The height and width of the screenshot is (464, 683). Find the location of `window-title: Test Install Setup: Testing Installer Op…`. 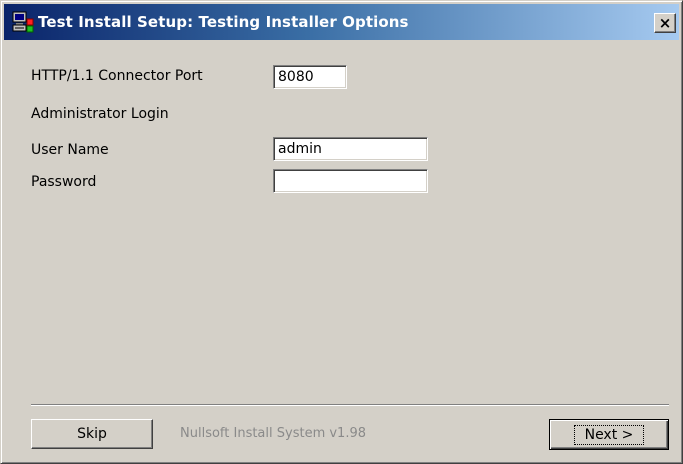

window-title: Test Install Setup: Testing Installer Op… is located at coordinates (223, 22).